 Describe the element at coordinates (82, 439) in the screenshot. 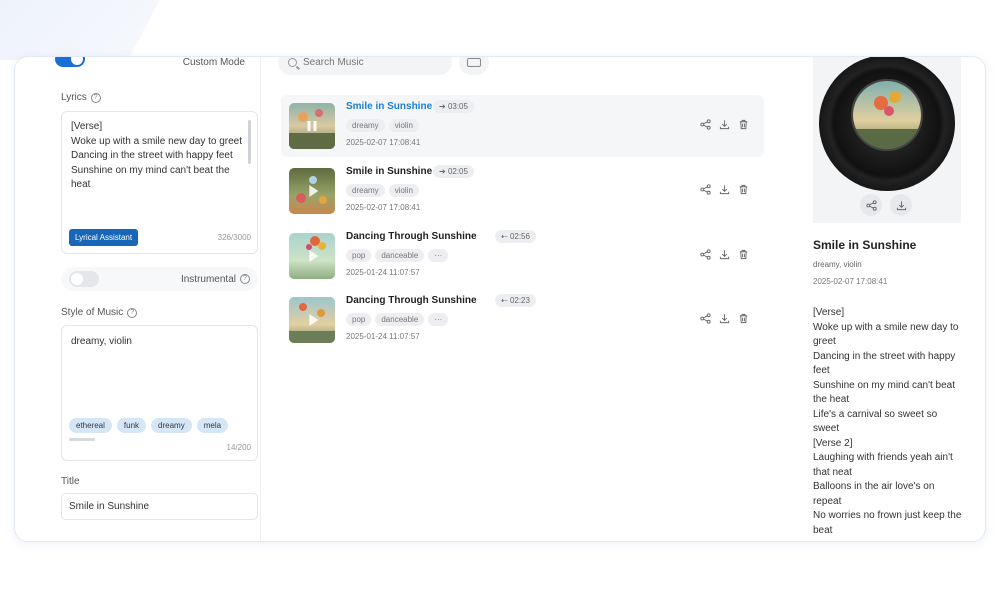

I see `chips-scrollbar` at that location.